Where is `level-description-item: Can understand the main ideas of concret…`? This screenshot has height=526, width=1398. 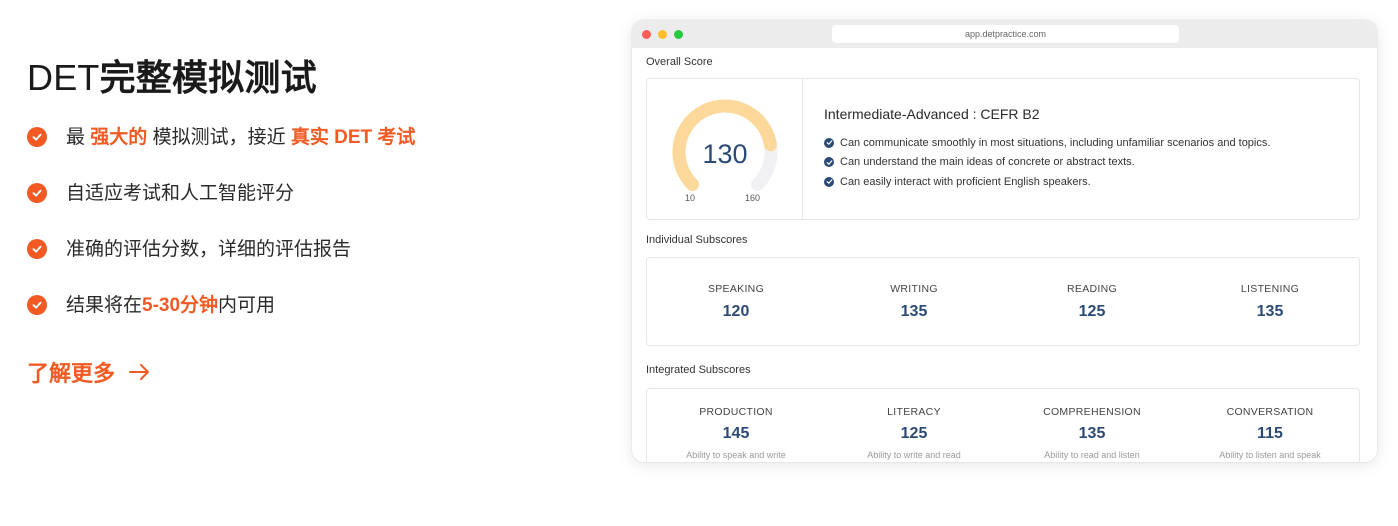 level-description-item: Can understand the main ideas of concret… is located at coordinates (1047, 163).